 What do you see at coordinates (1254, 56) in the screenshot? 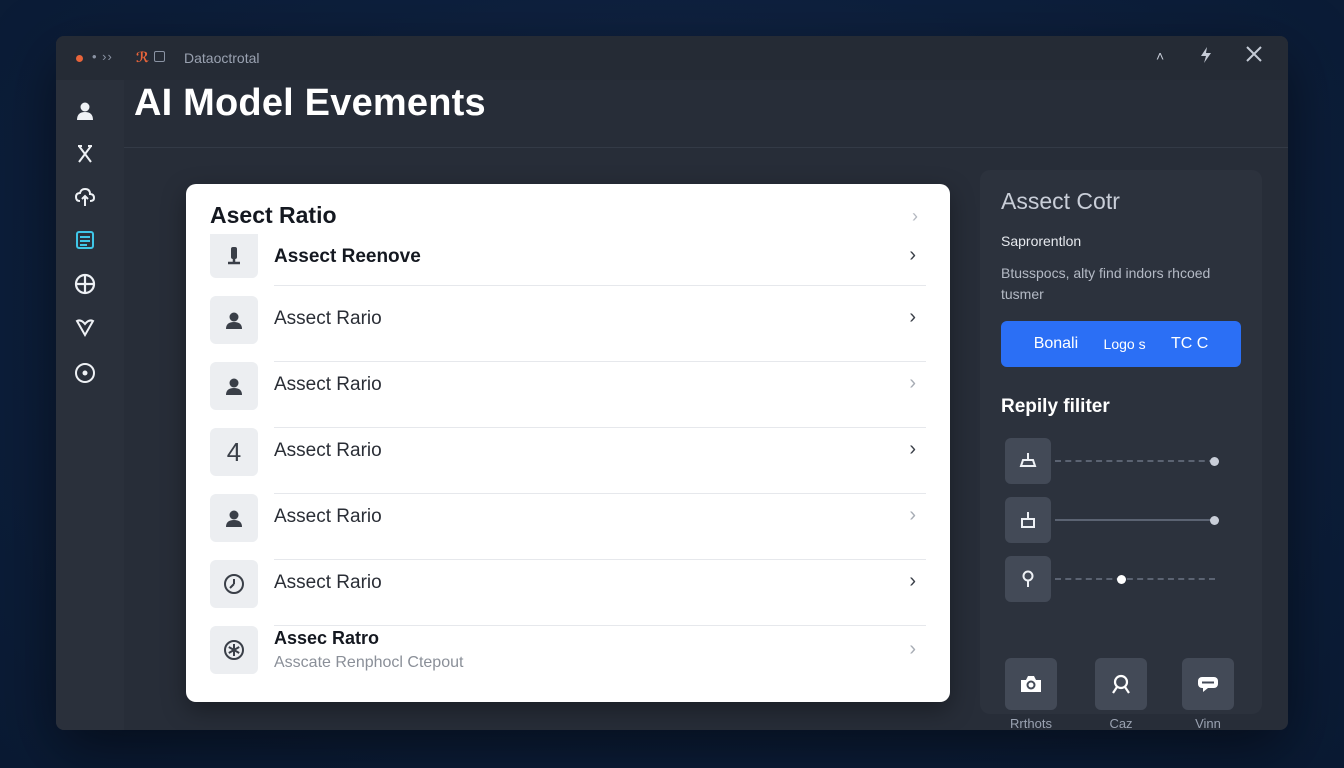
I see `close-icon` at bounding box center [1254, 56].